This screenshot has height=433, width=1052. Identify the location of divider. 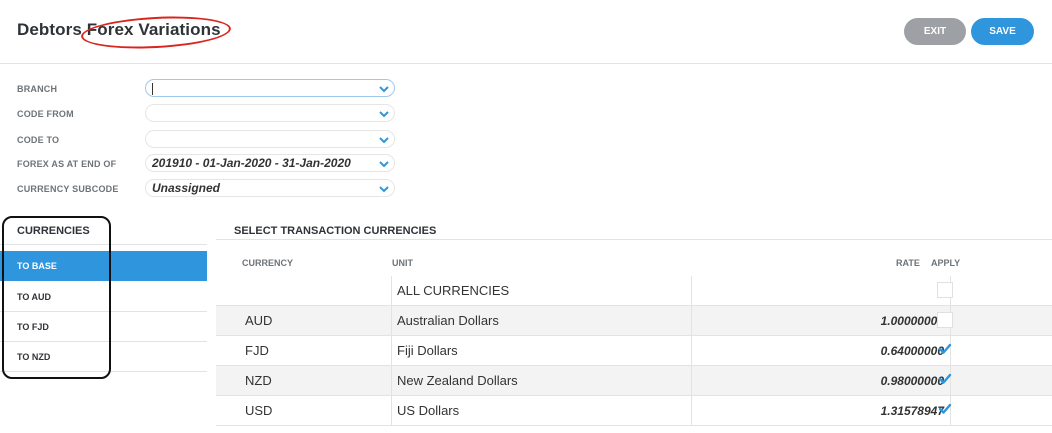
(634, 239).